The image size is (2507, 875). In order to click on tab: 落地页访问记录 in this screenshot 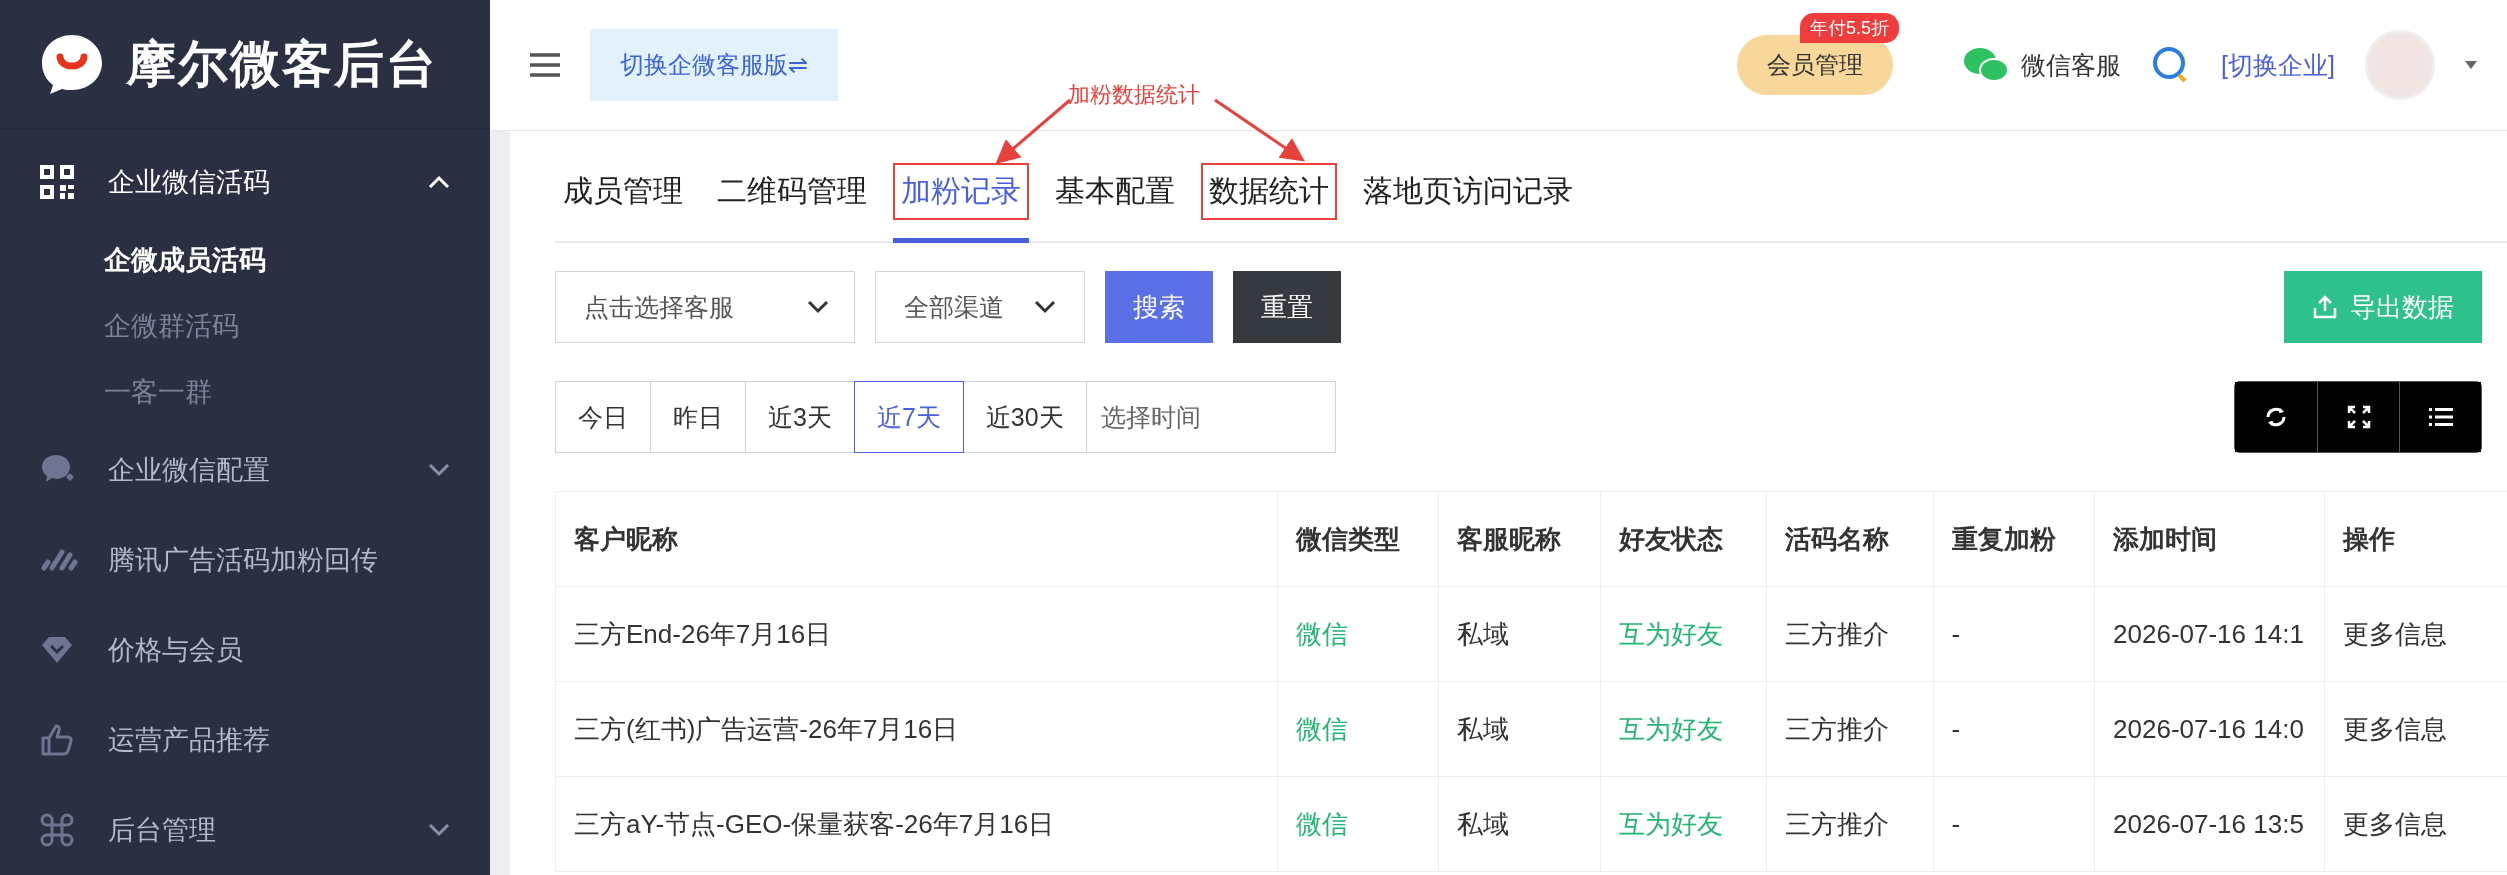, I will do `click(1468, 203)`.